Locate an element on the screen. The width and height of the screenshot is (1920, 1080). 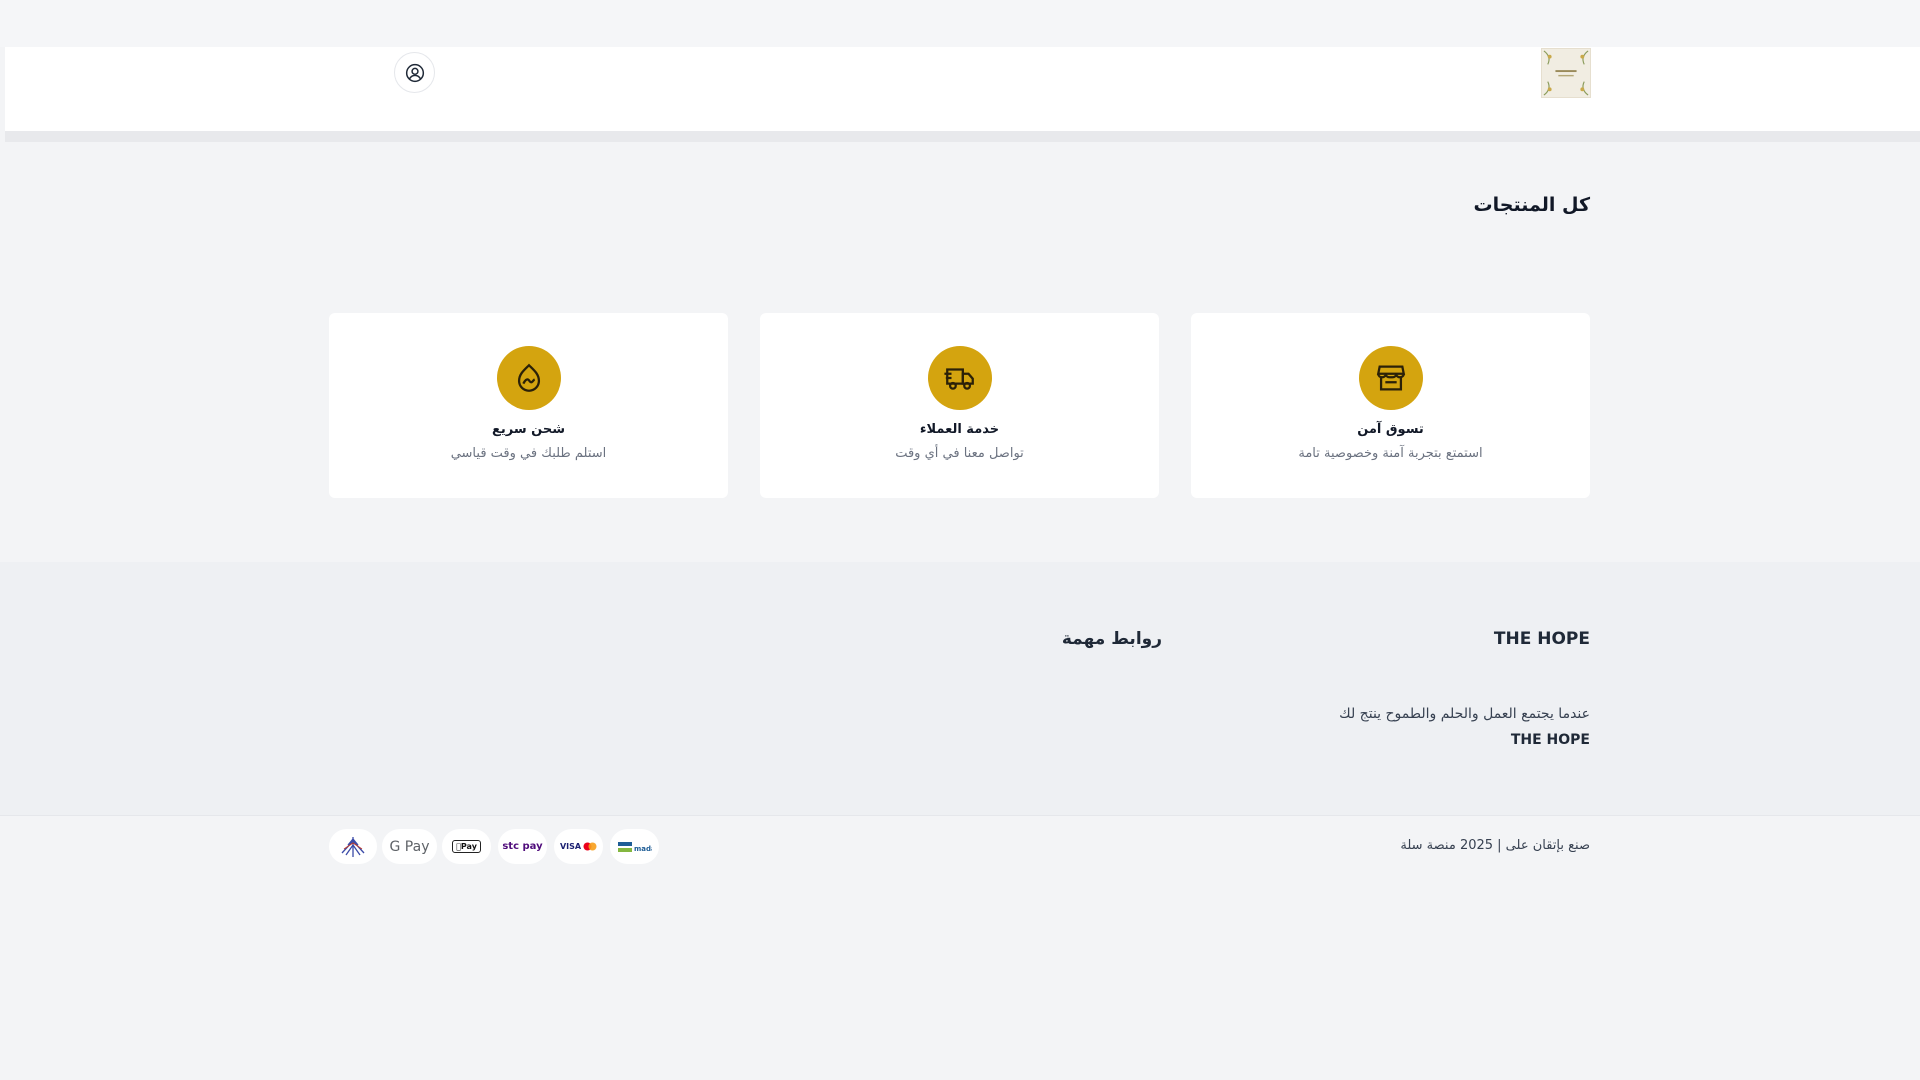
account-button is located at coordinates (414, 72).